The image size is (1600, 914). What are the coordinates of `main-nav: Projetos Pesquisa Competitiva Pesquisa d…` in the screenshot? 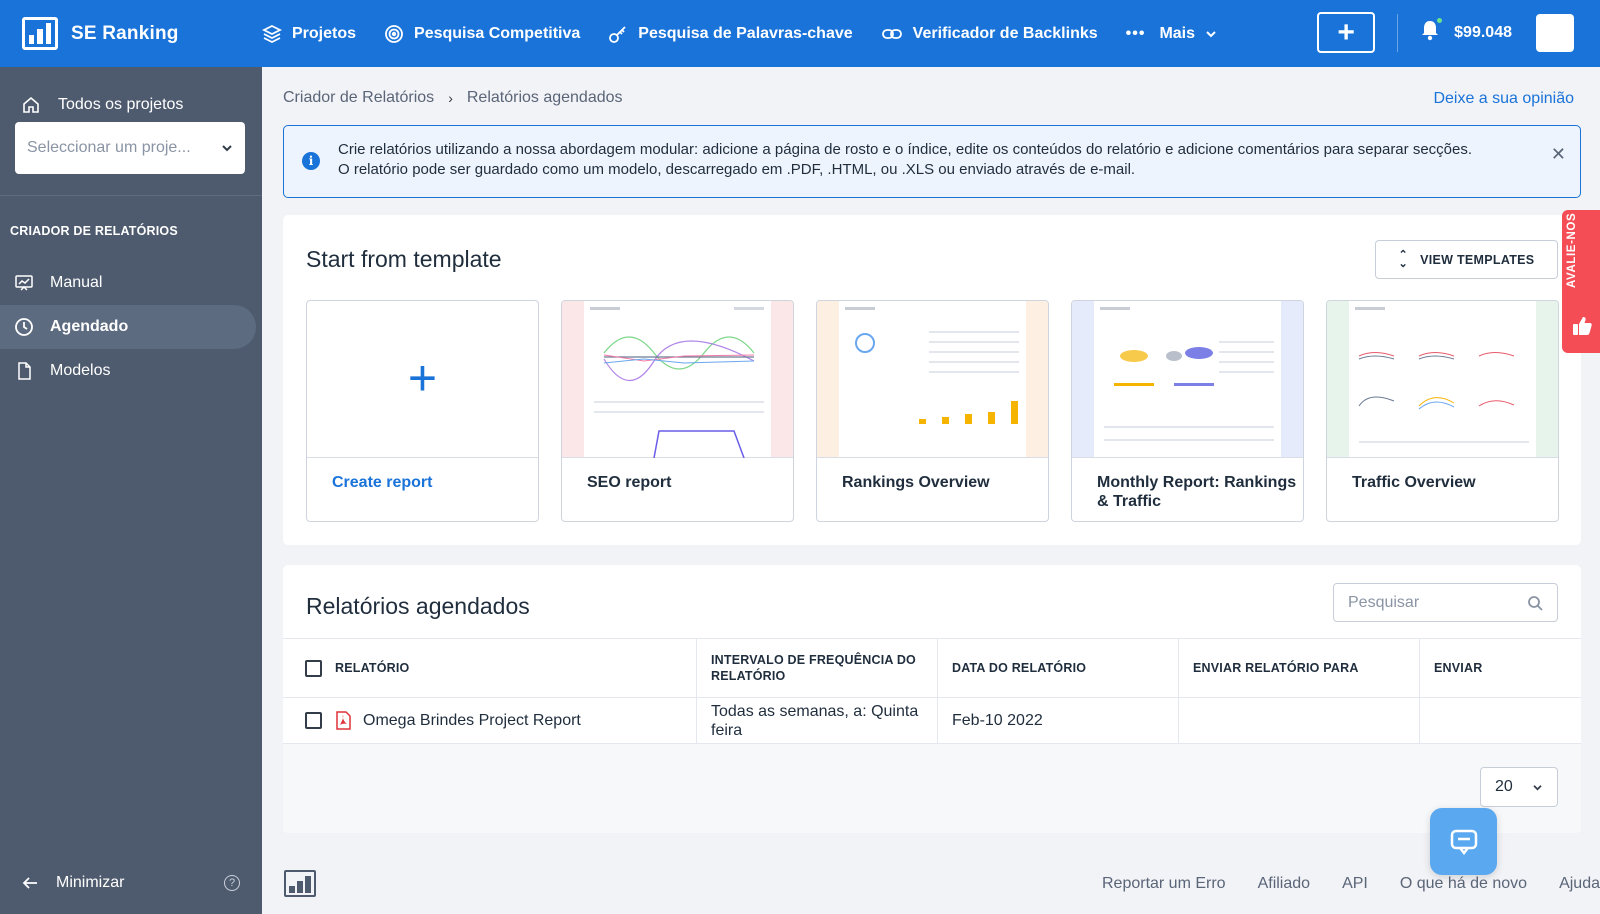 It's located at (739, 33).